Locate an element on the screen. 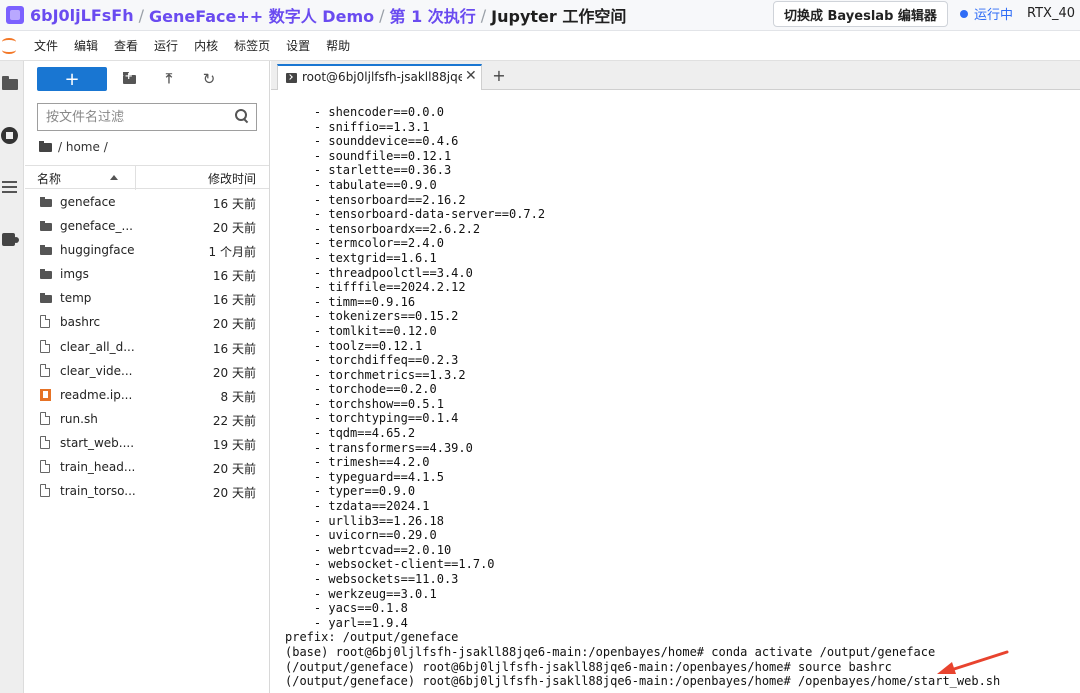  close-icon: ✕ is located at coordinates (471, 76).